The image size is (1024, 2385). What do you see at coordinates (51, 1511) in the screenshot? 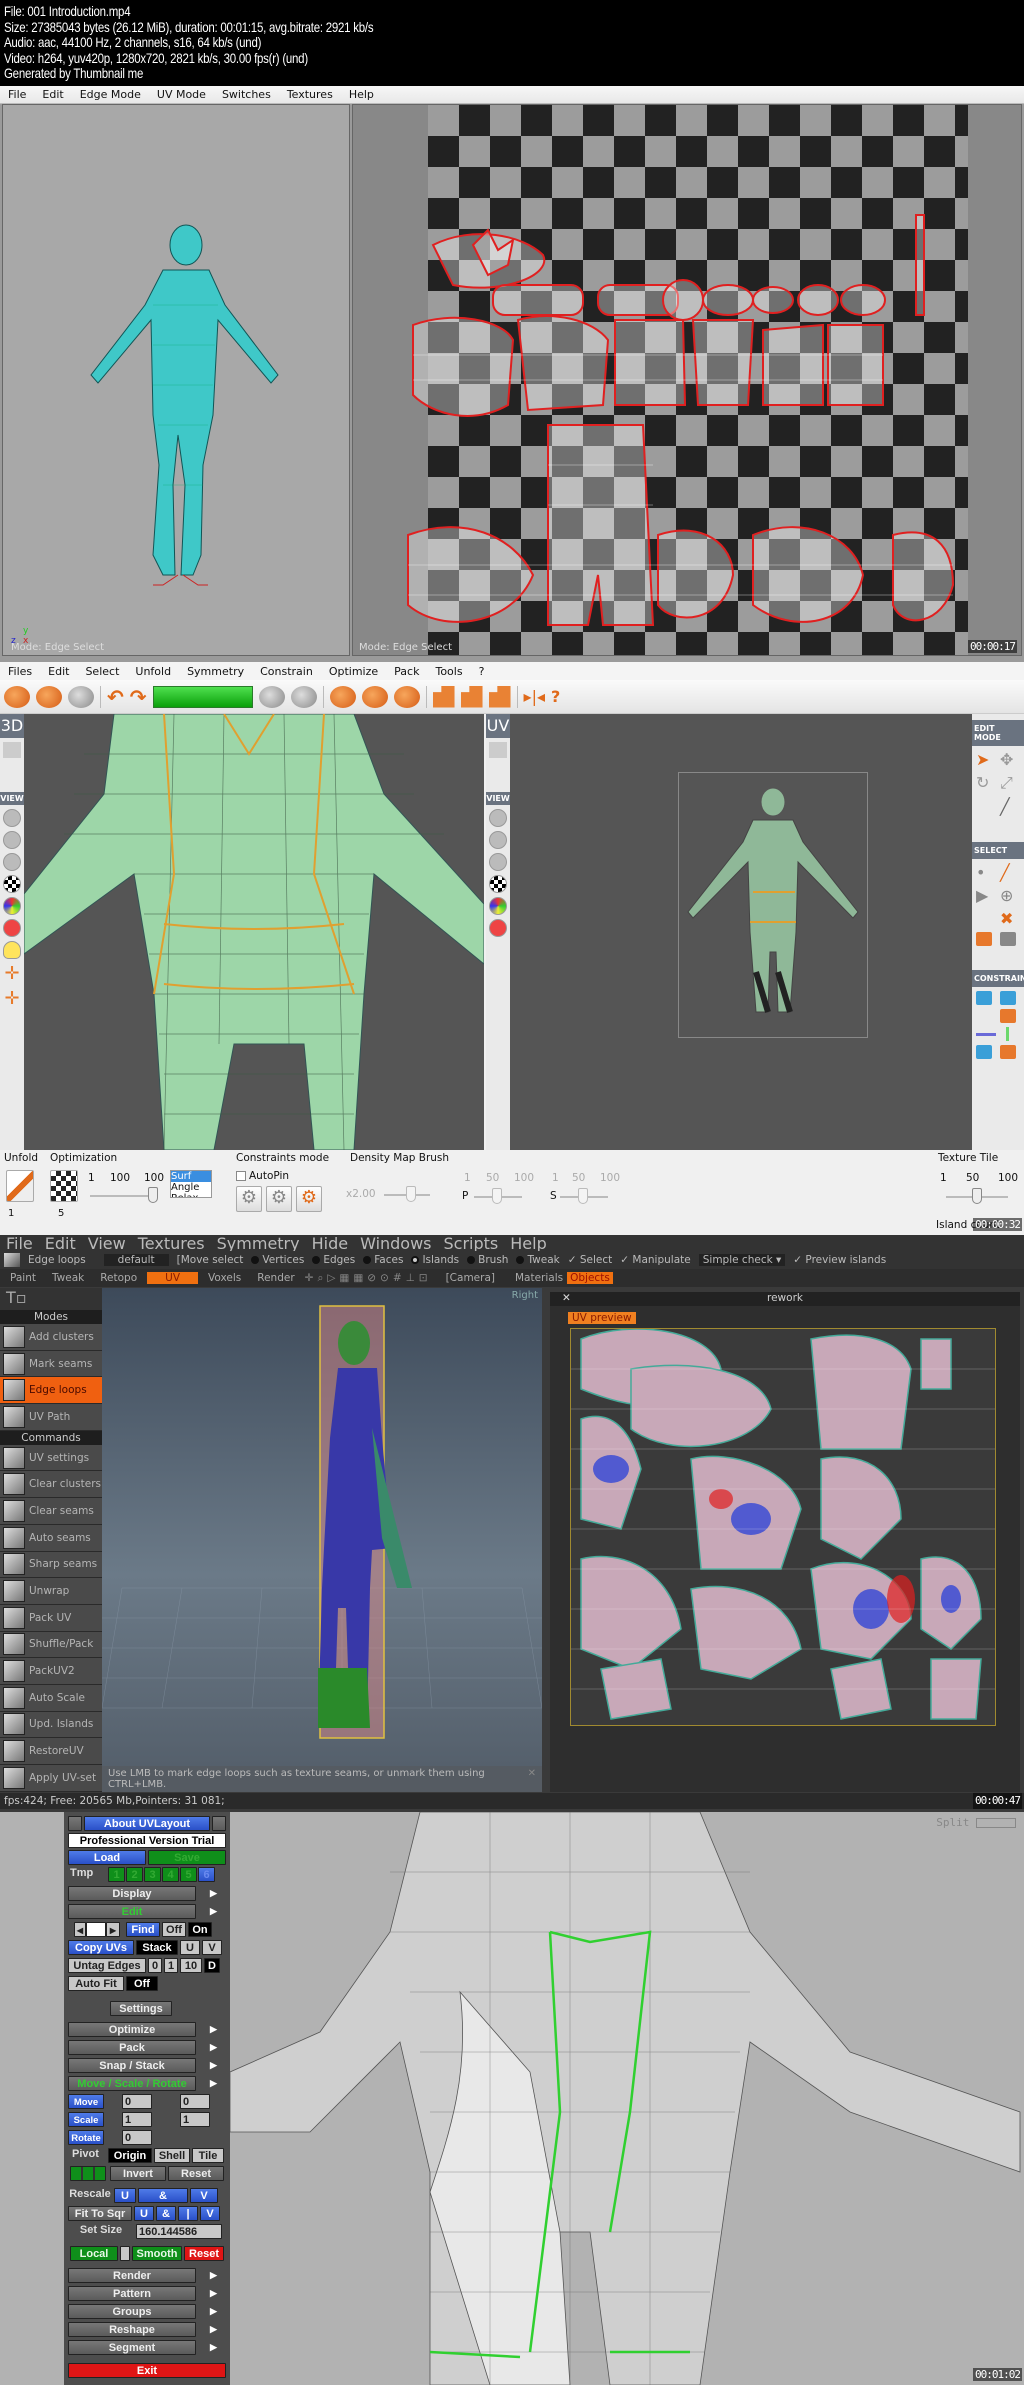
I see `sidebar-item-clear-seams: Clear seams` at bounding box center [51, 1511].